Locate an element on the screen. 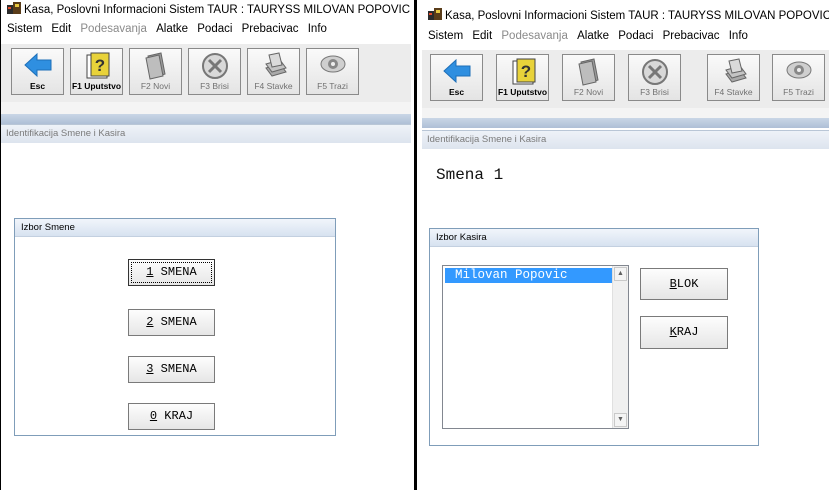  cashier-list: Milovan Popovic ▲ ▼ is located at coordinates (535, 347).